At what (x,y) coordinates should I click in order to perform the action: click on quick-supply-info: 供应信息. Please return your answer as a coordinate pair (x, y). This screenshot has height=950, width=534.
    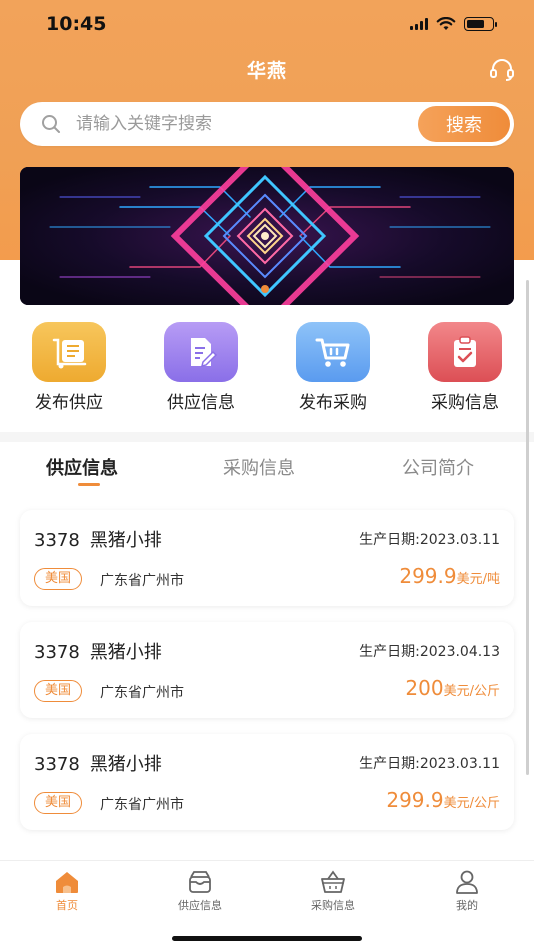
    Looking at the image, I should click on (201, 372).